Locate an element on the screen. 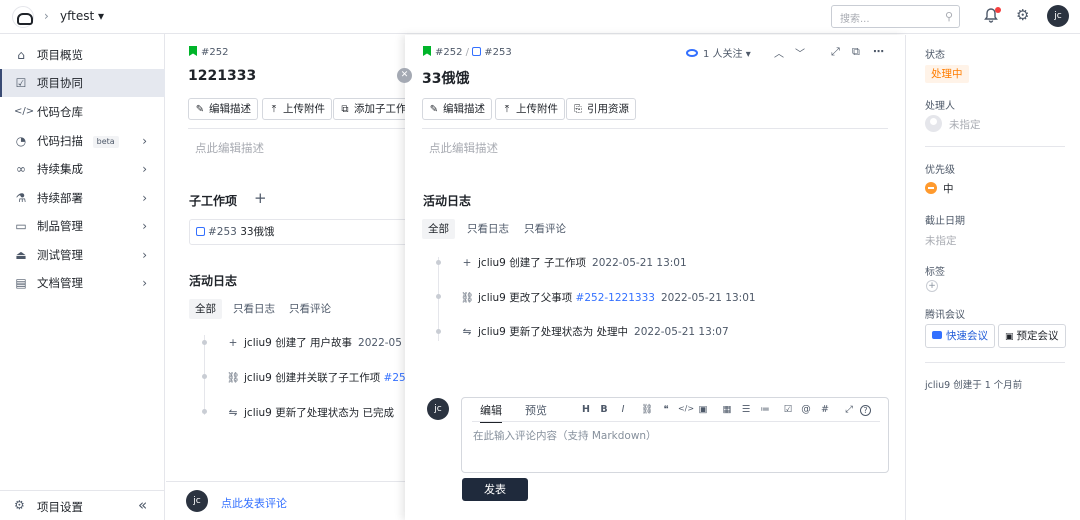 The height and width of the screenshot is (520, 1080). status-label: 状态 is located at coordinates (935, 55).